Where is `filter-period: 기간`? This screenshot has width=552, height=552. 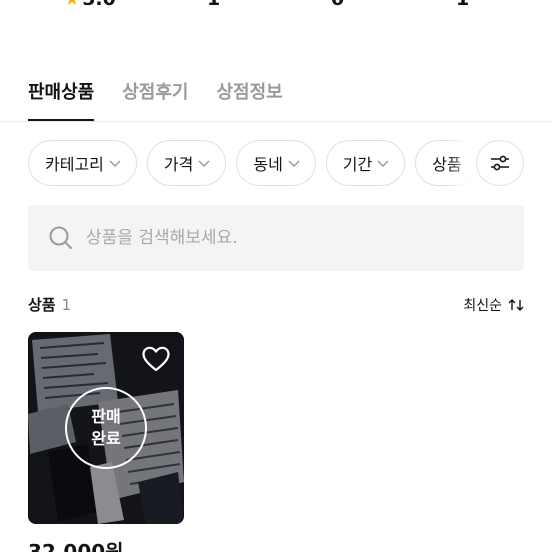 filter-period: 기간 is located at coordinates (365, 163).